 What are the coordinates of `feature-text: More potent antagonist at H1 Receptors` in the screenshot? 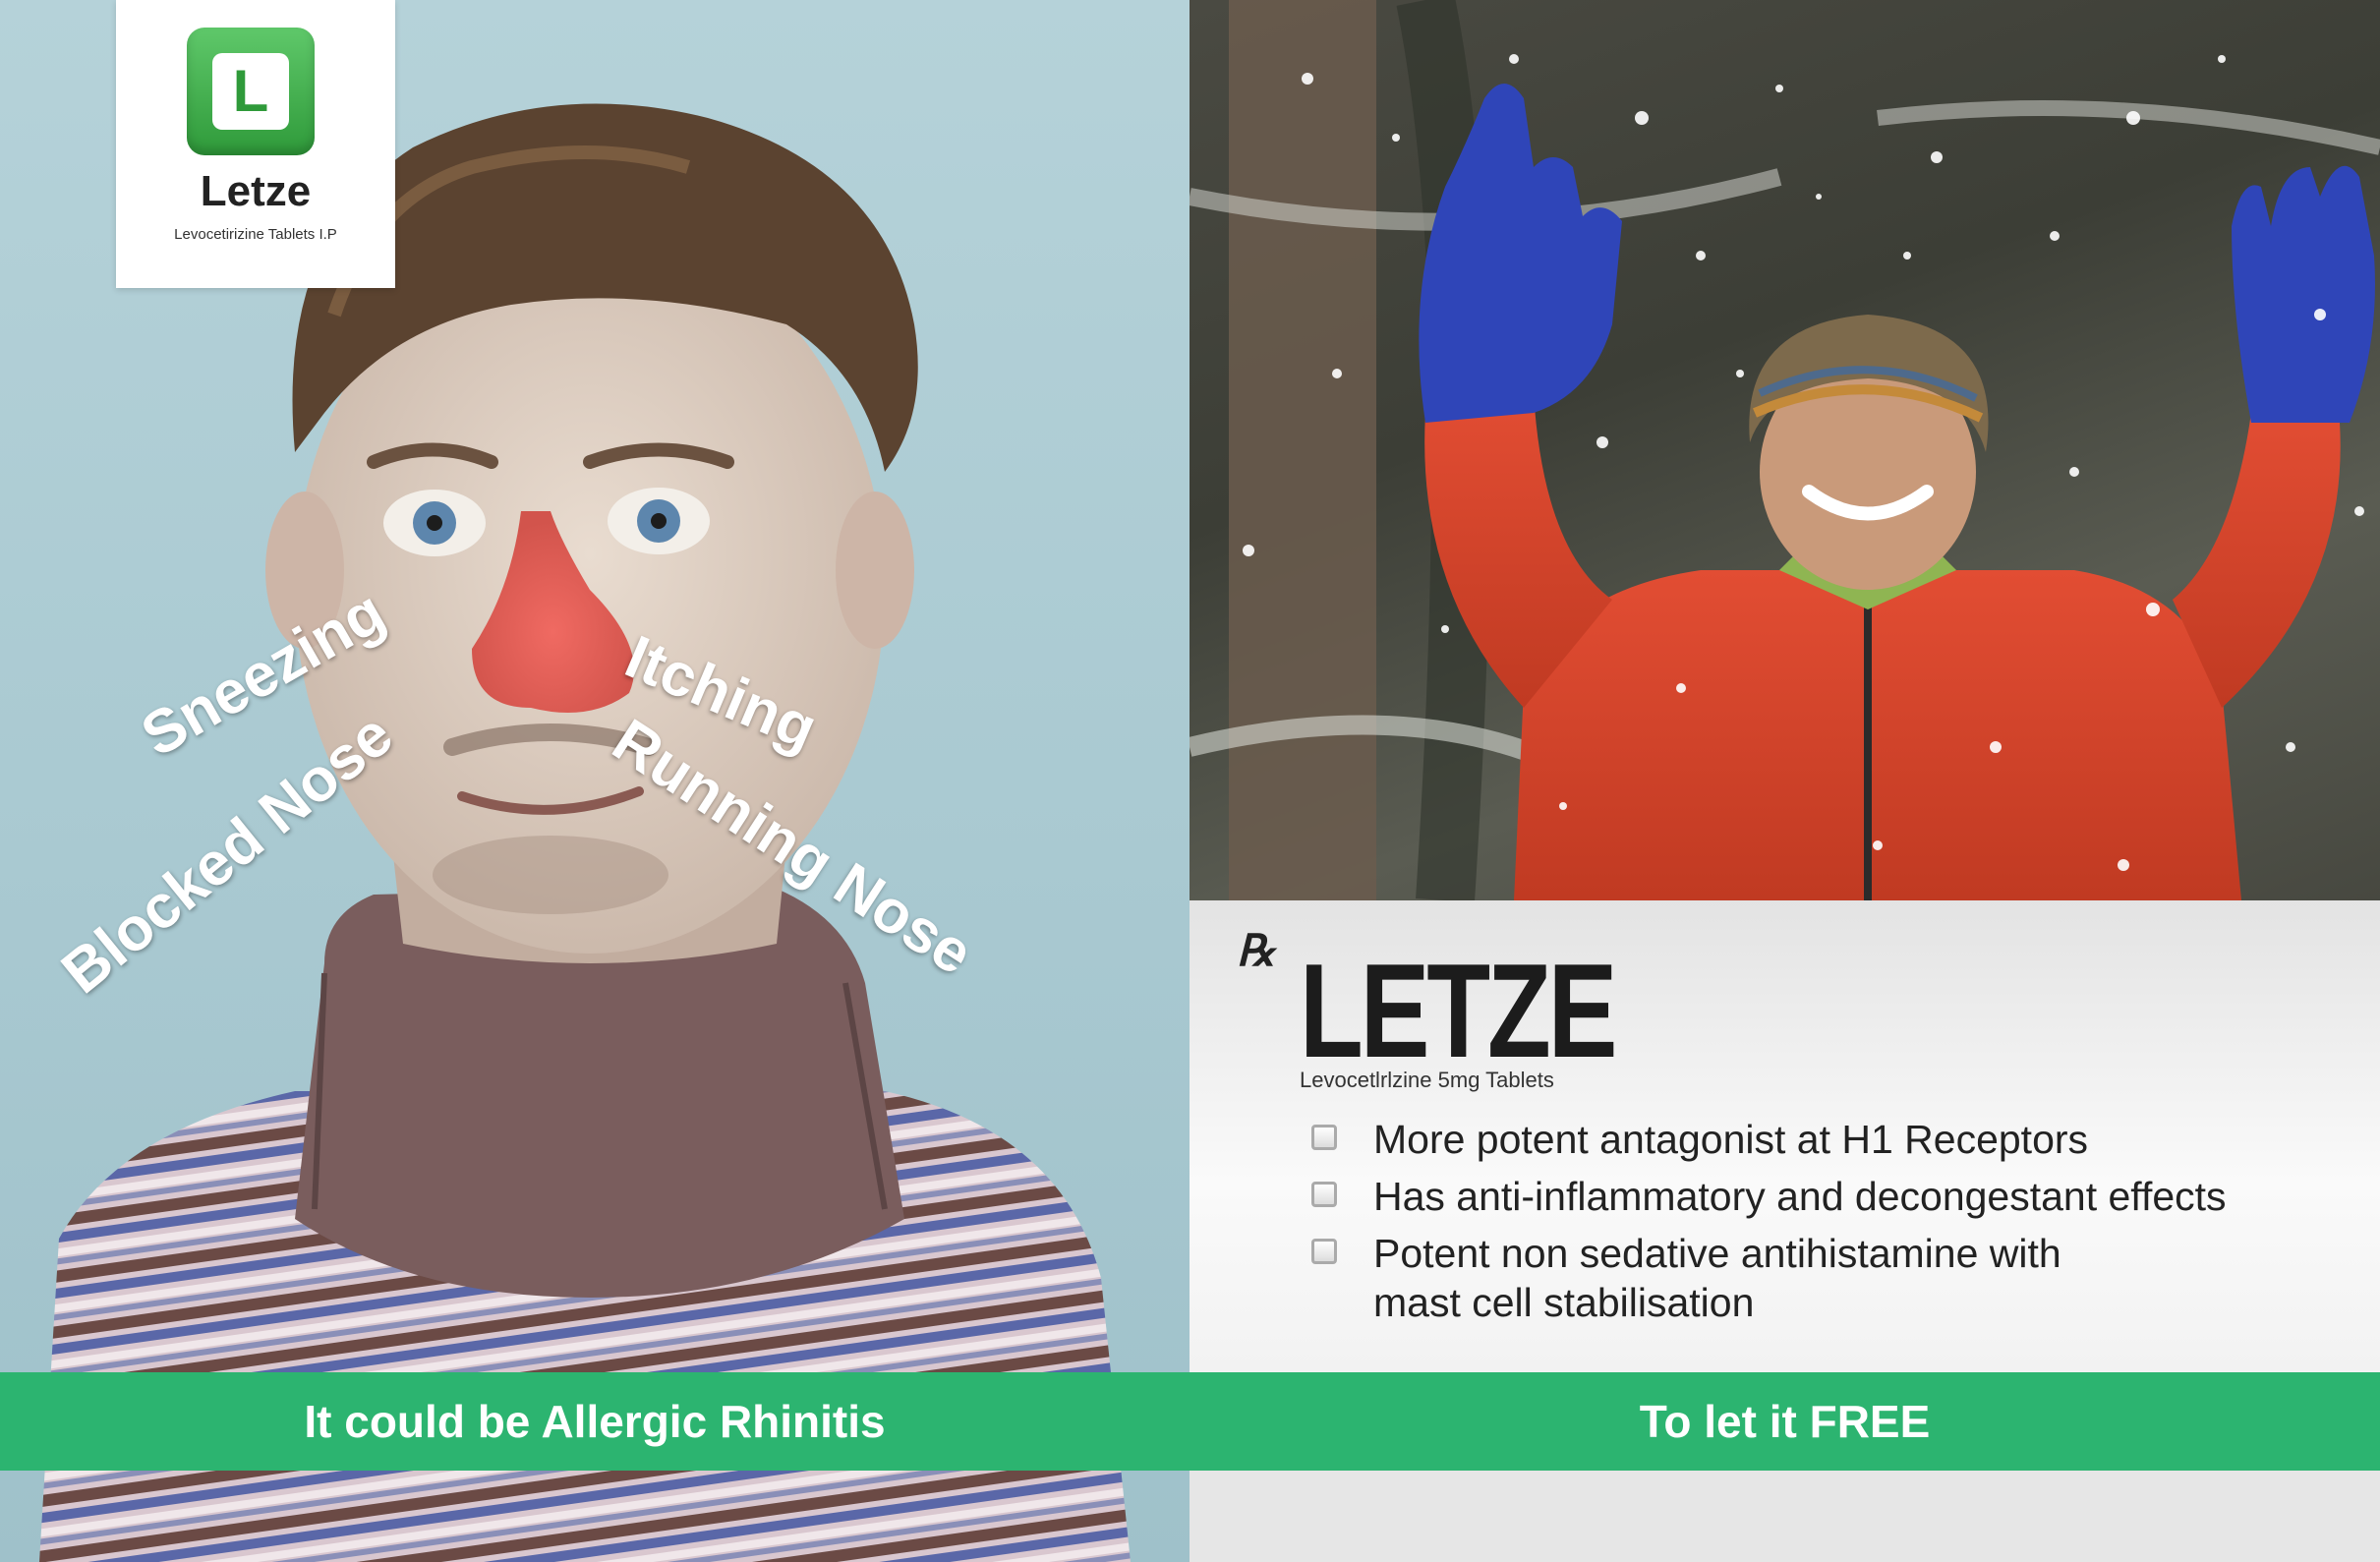 It's located at (1731, 1139).